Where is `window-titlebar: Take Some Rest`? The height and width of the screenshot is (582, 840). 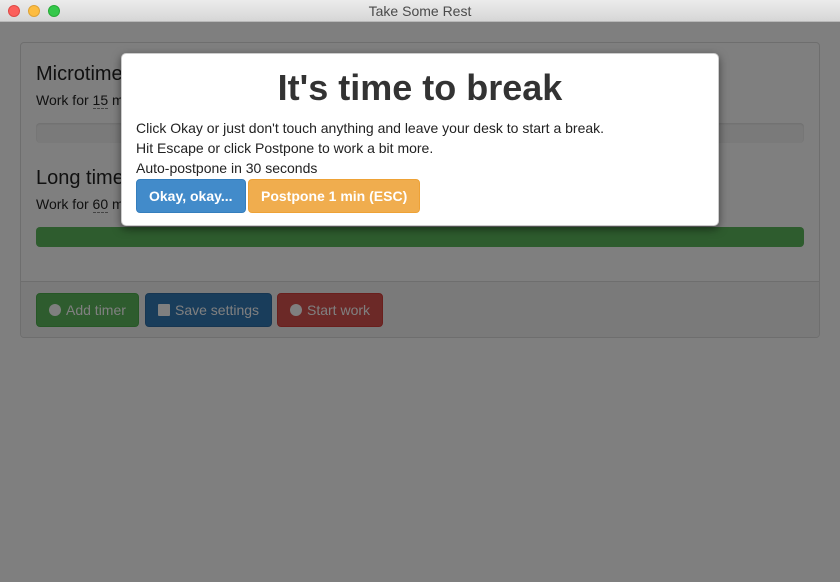 window-titlebar: Take Some Rest is located at coordinates (420, 11).